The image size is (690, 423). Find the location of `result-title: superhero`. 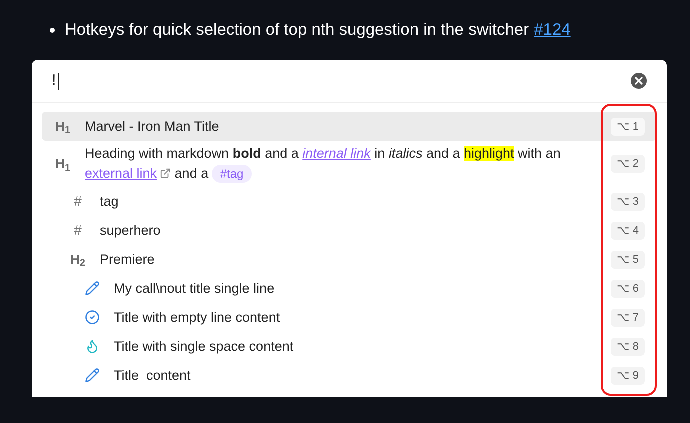

result-title: superhero is located at coordinates (130, 230).